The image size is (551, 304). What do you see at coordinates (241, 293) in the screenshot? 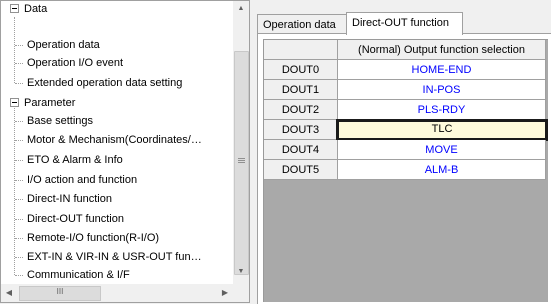
I see `scrollbar-corner` at bounding box center [241, 293].